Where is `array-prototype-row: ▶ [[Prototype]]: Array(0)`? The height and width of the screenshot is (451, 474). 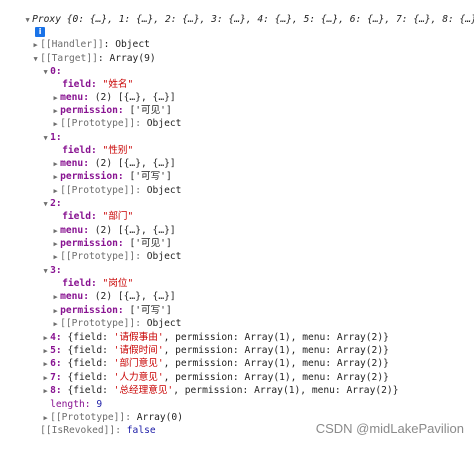 array-prototype-row: ▶ [[Prototype]]: Array(0) is located at coordinates (100, 410).